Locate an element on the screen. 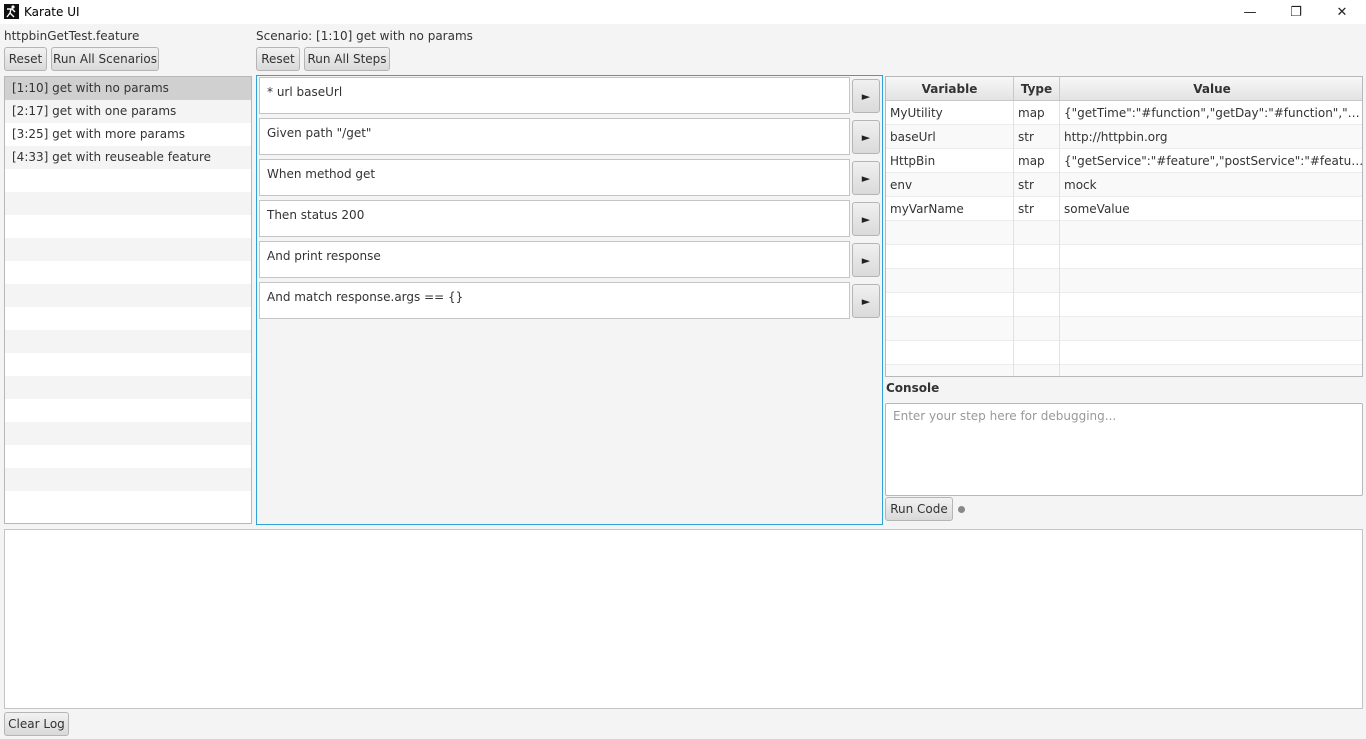 This screenshot has height=739, width=1366. karate-figure-icon is located at coordinates (11, 11).